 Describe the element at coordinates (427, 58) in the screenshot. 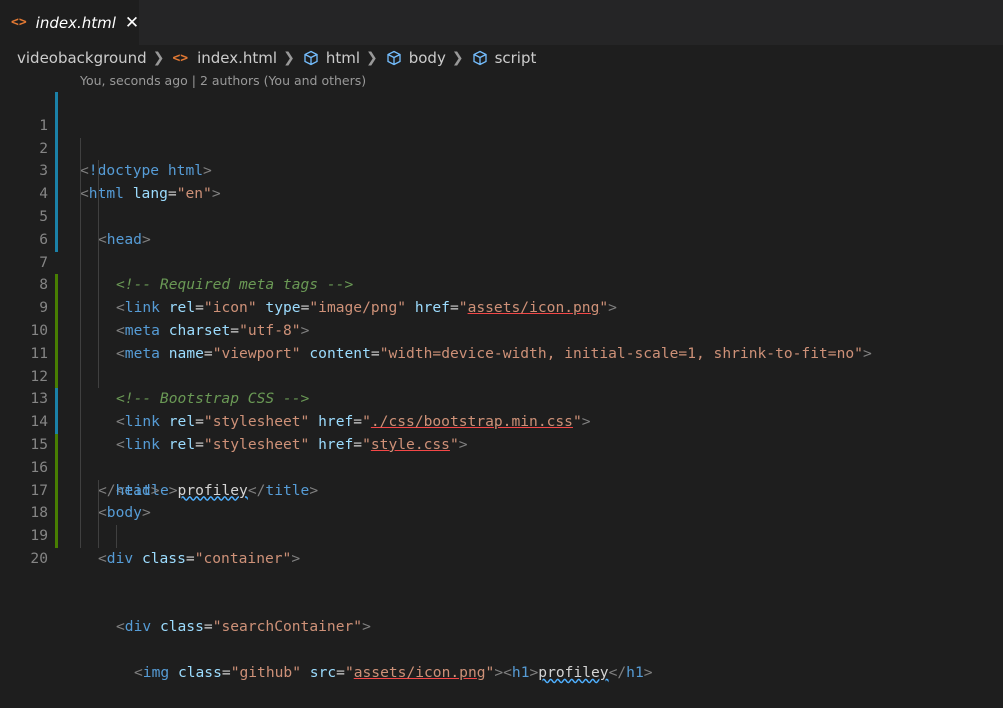

I see `breadcrumb-item-body: body` at that location.